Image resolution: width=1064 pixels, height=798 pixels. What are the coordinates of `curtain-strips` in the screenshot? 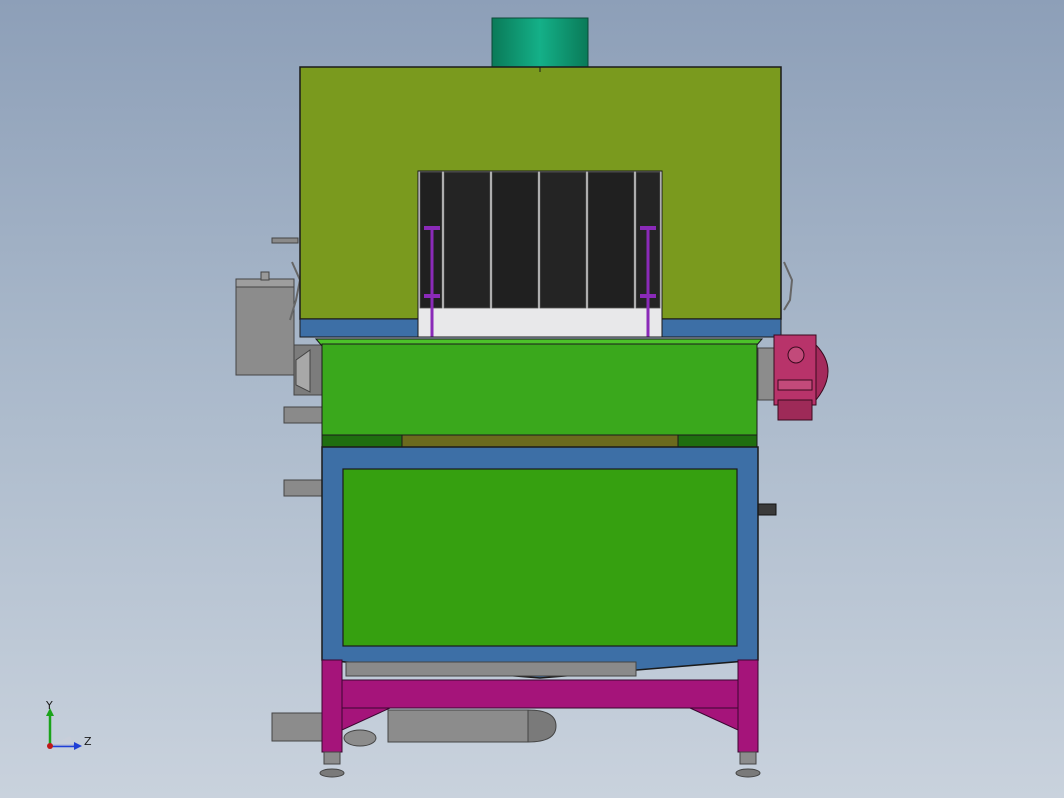 It's located at (540, 240).